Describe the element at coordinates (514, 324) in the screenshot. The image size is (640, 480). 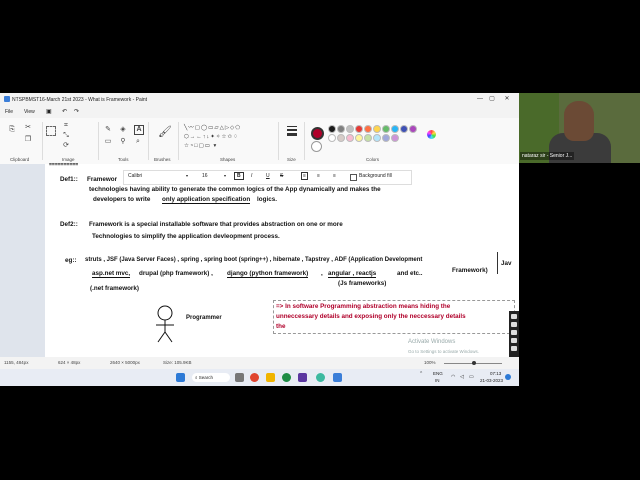
I see `mic-icon` at that location.